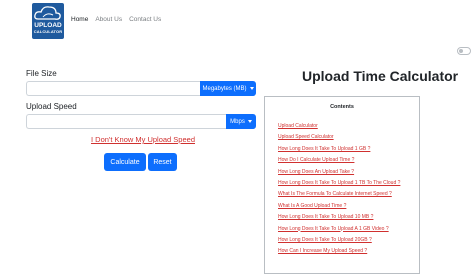 This screenshot has width=474, height=277. I want to click on dont-know-speed-link: I Don't Know My Upload Speed, so click(143, 139).